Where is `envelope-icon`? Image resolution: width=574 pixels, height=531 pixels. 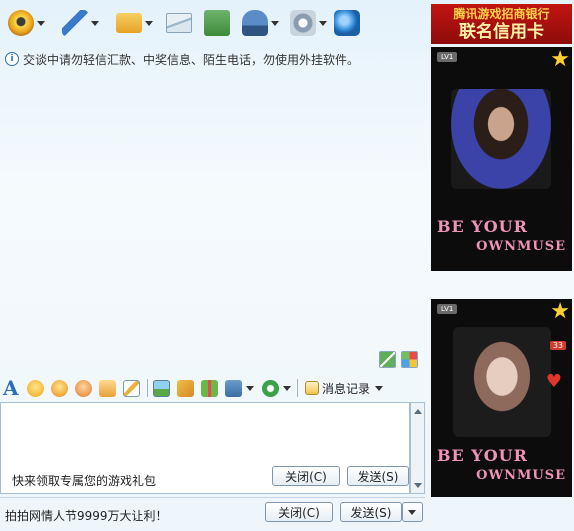 envelope-icon is located at coordinates (179, 23).